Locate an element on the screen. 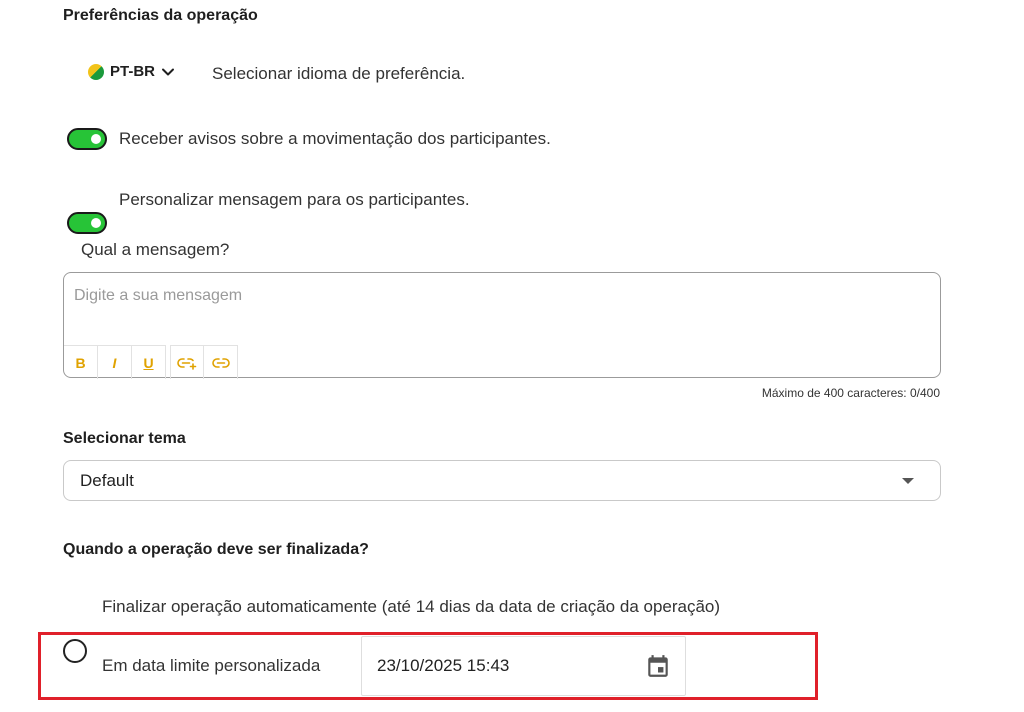 The height and width of the screenshot is (712, 1024). language-description: Selecionar idioma de preferência. is located at coordinates (339, 73).